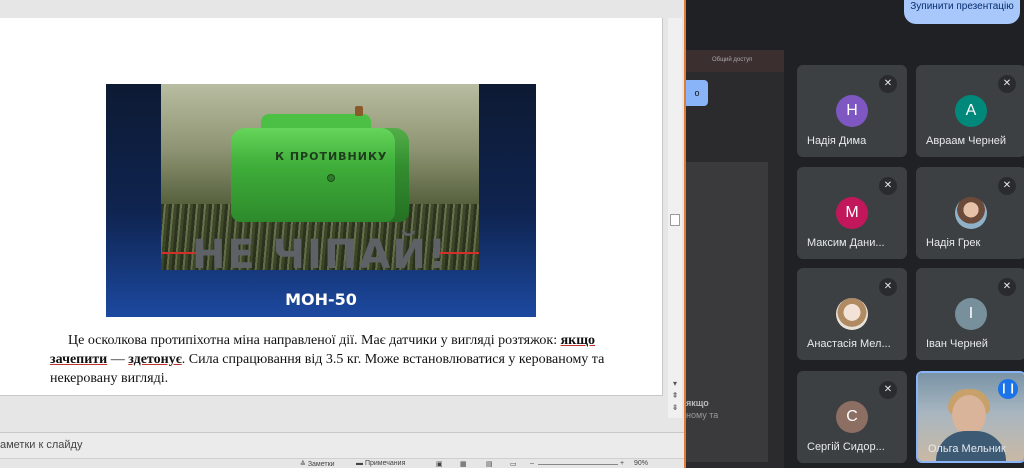  Describe the element at coordinates (957, 344) in the screenshot. I see `participant-name: Іван Черней` at that location.